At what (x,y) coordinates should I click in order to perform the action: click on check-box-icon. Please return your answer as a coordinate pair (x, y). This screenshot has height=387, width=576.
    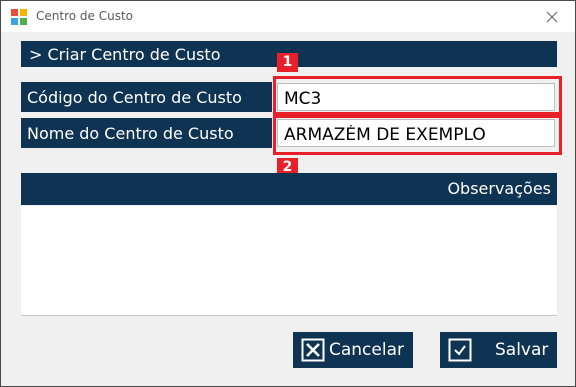
    Looking at the image, I should click on (460, 350).